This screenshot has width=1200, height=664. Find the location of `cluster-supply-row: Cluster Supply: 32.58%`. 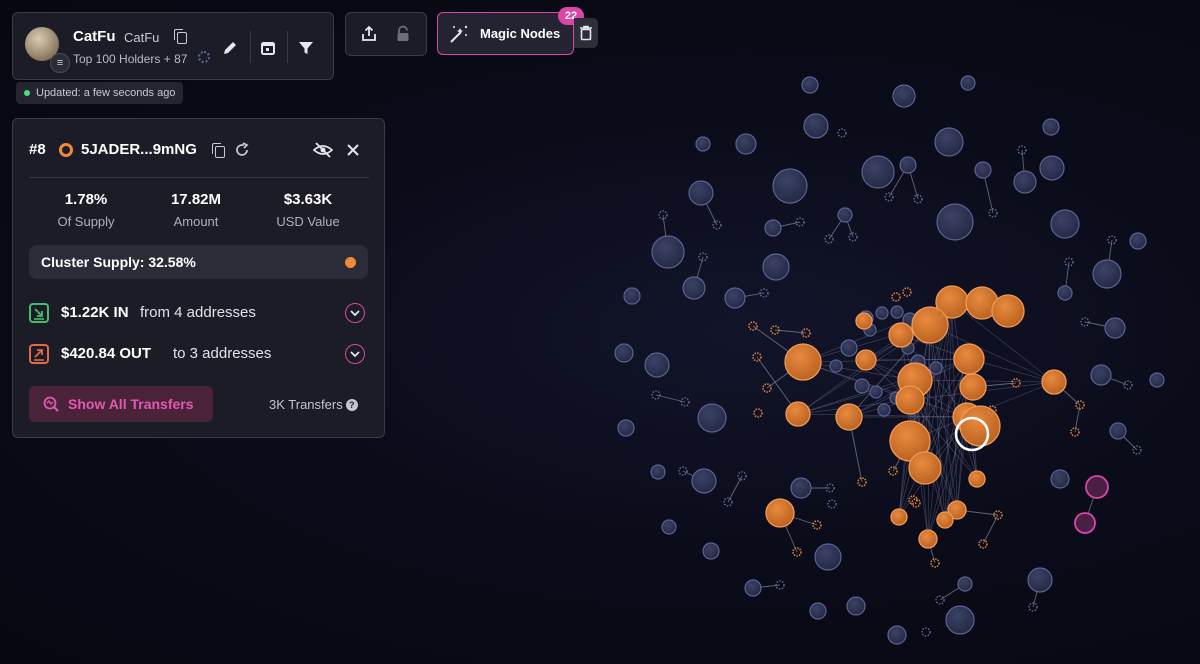

cluster-supply-row: Cluster Supply: 32.58% is located at coordinates (198, 262).